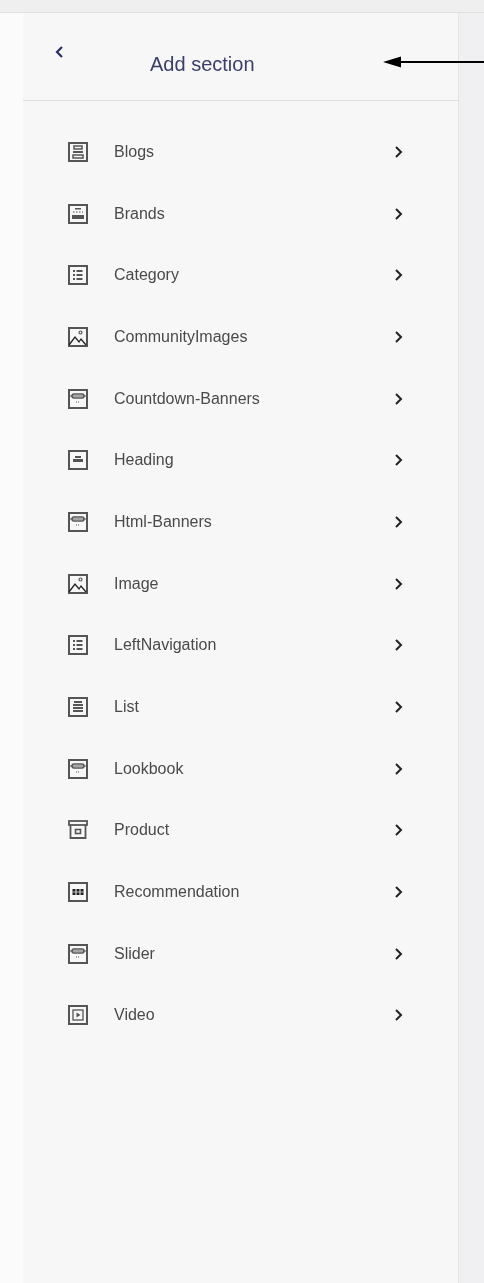 The width and height of the screenshot is (484, 1283). Describe the element at coordinates (240, 460) in the screenshot. I see `section-item: Heading` at that location.